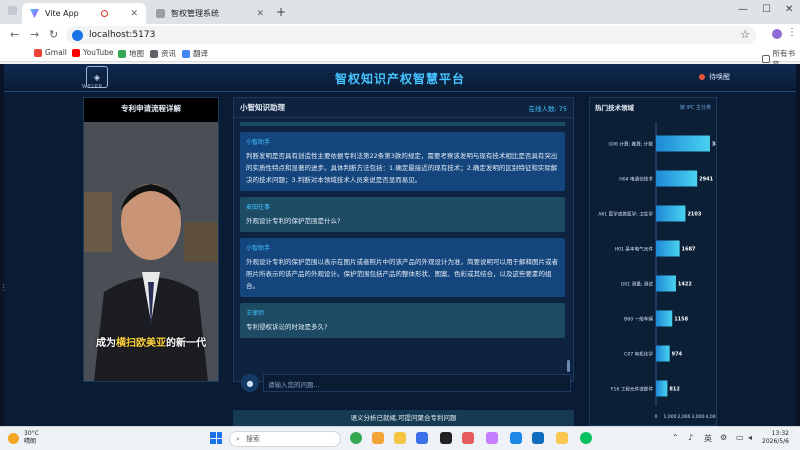 Image resolution: width=800 pixels, height=450 pixels. I want to click on weather-widget: 30°C 晴朗, so click(23, 438).